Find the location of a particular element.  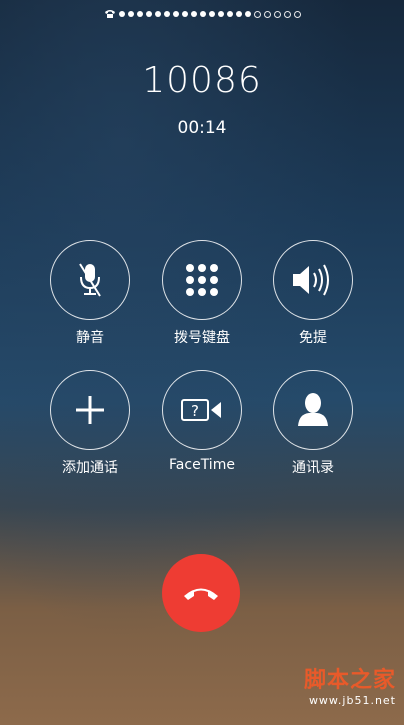

speaker-icon is located at coordinates (311, 280).